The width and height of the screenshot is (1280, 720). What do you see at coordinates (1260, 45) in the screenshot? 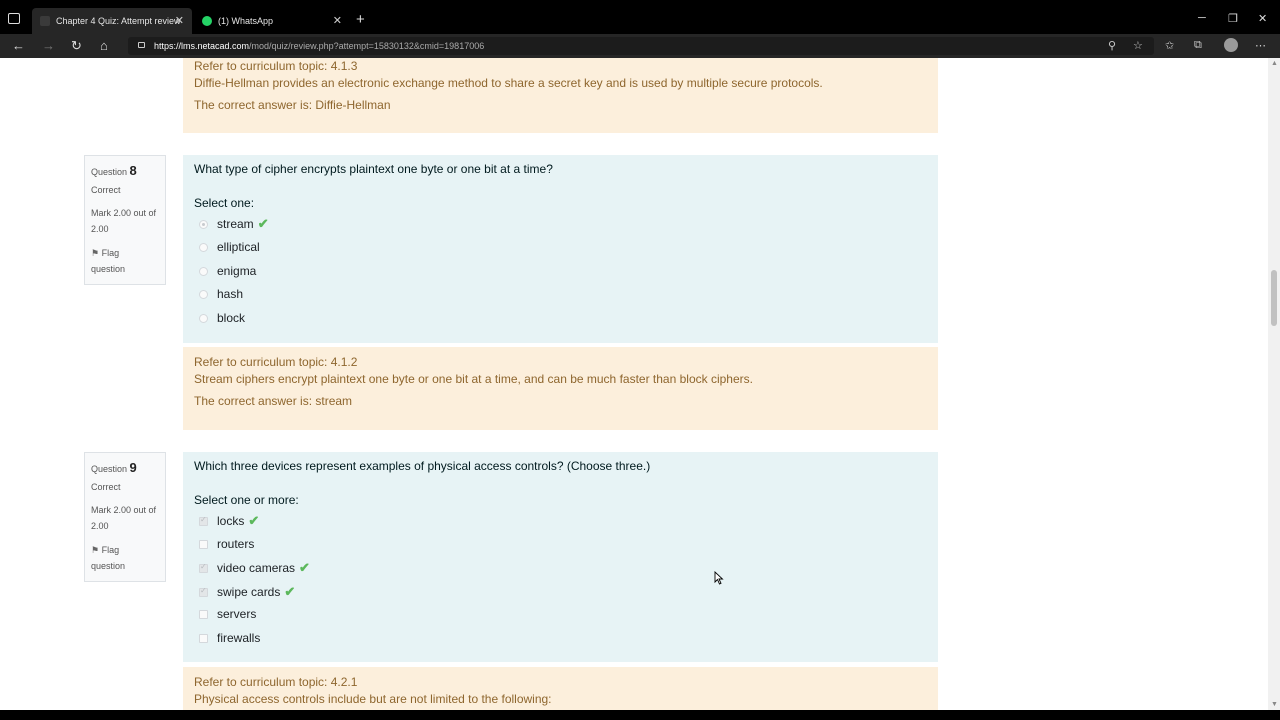
I see `more-menu-icon: ⋯` at bounding box center [1260, 45].